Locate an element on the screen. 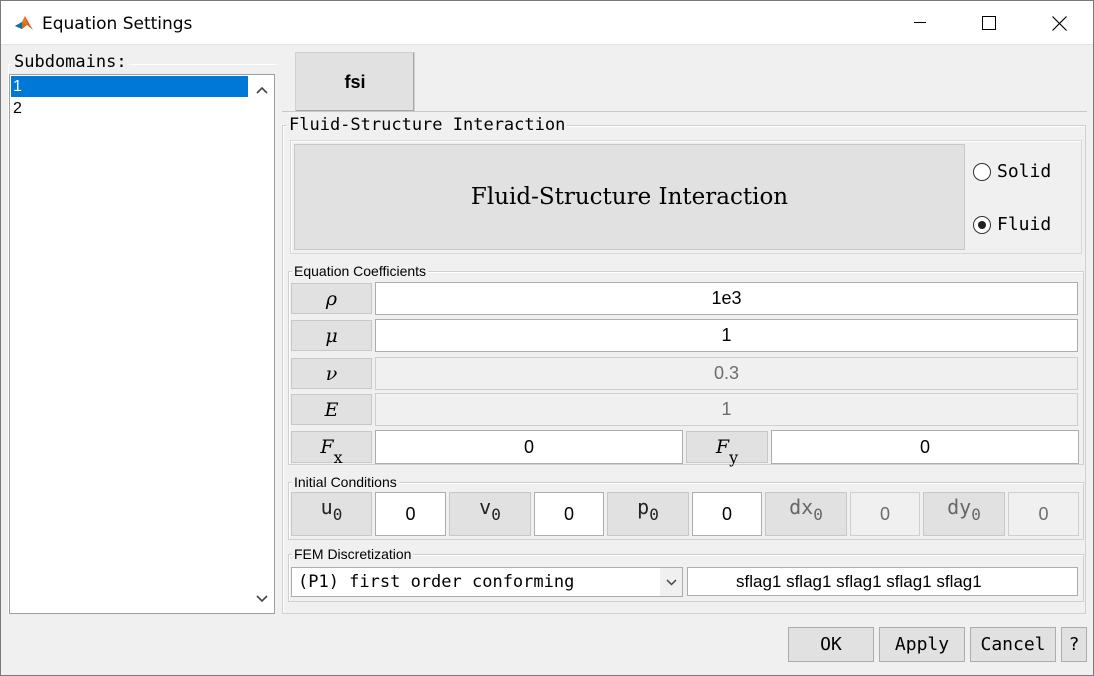 This screenshot has width=1094, height=676. v0-symbol: v is located at coordinates (485, 507).